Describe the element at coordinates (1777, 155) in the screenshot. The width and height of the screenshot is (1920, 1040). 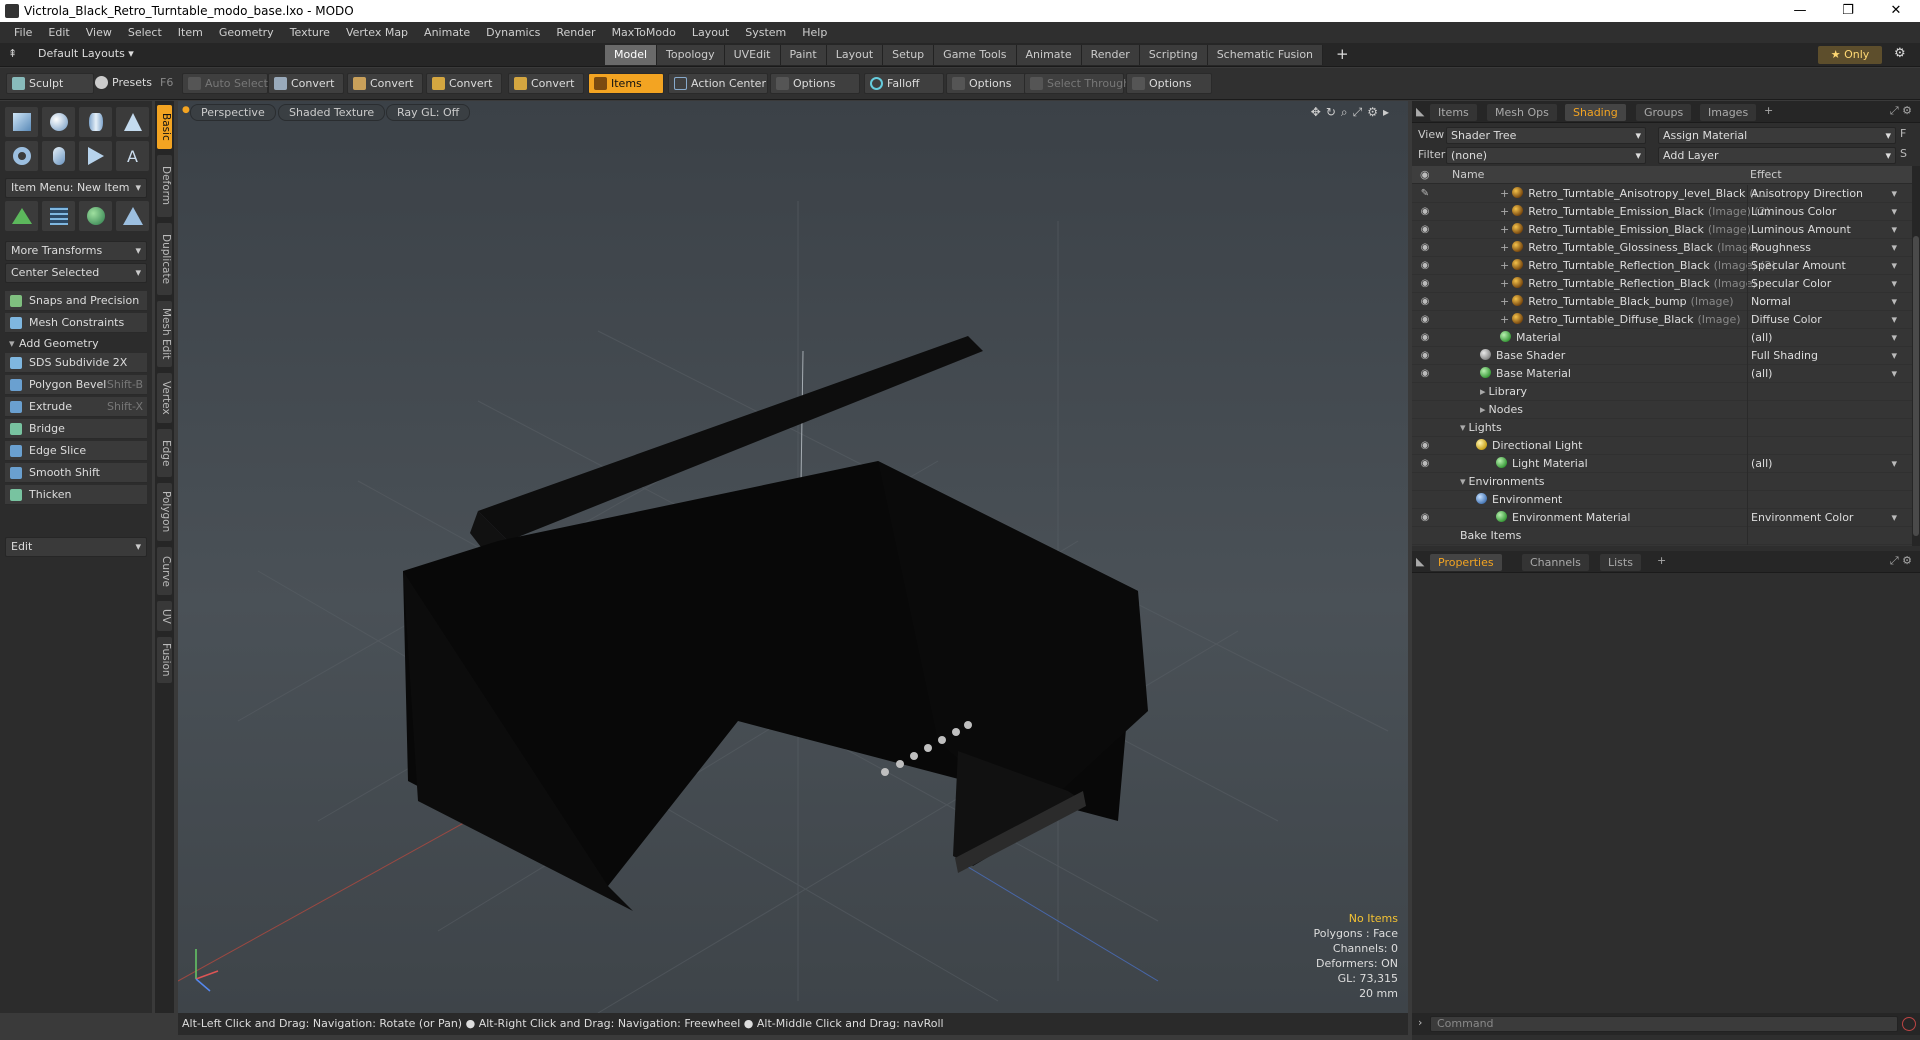
I see `add-layer-dropdown: Add Layer` at that location.